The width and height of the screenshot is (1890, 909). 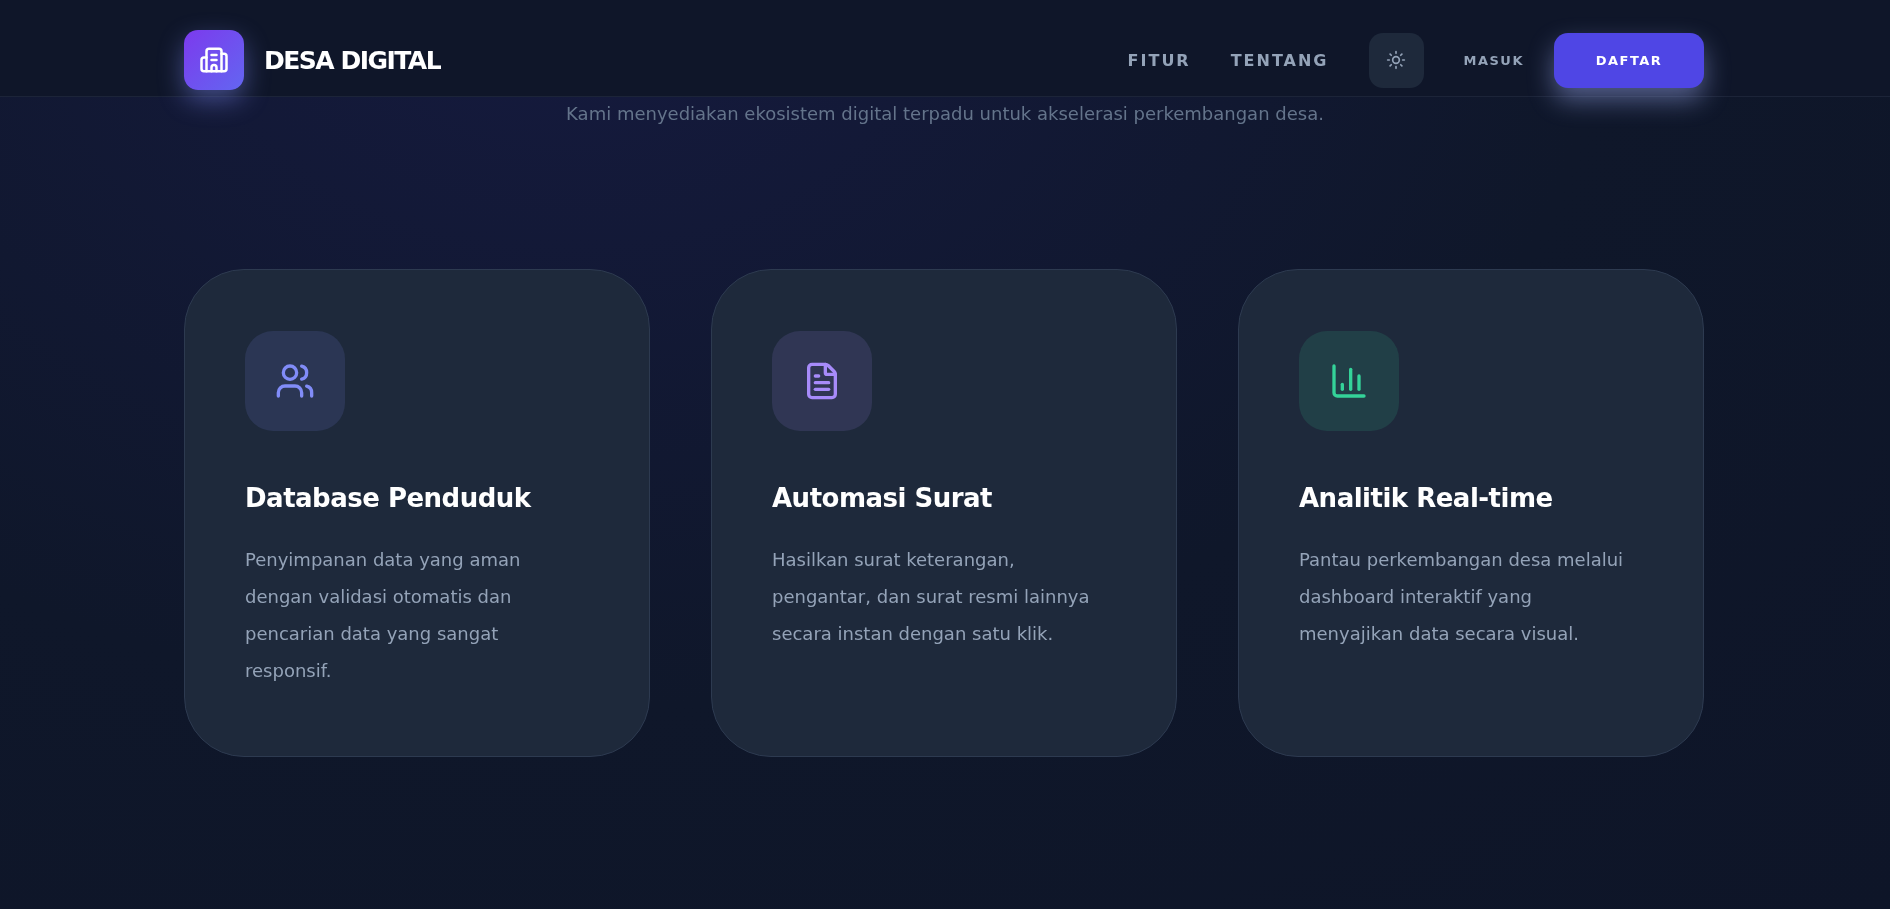 What do you see at coordinates (214, 60) in the screenshot?
I see `building-logo-icon` at bounding box center [214, 60].